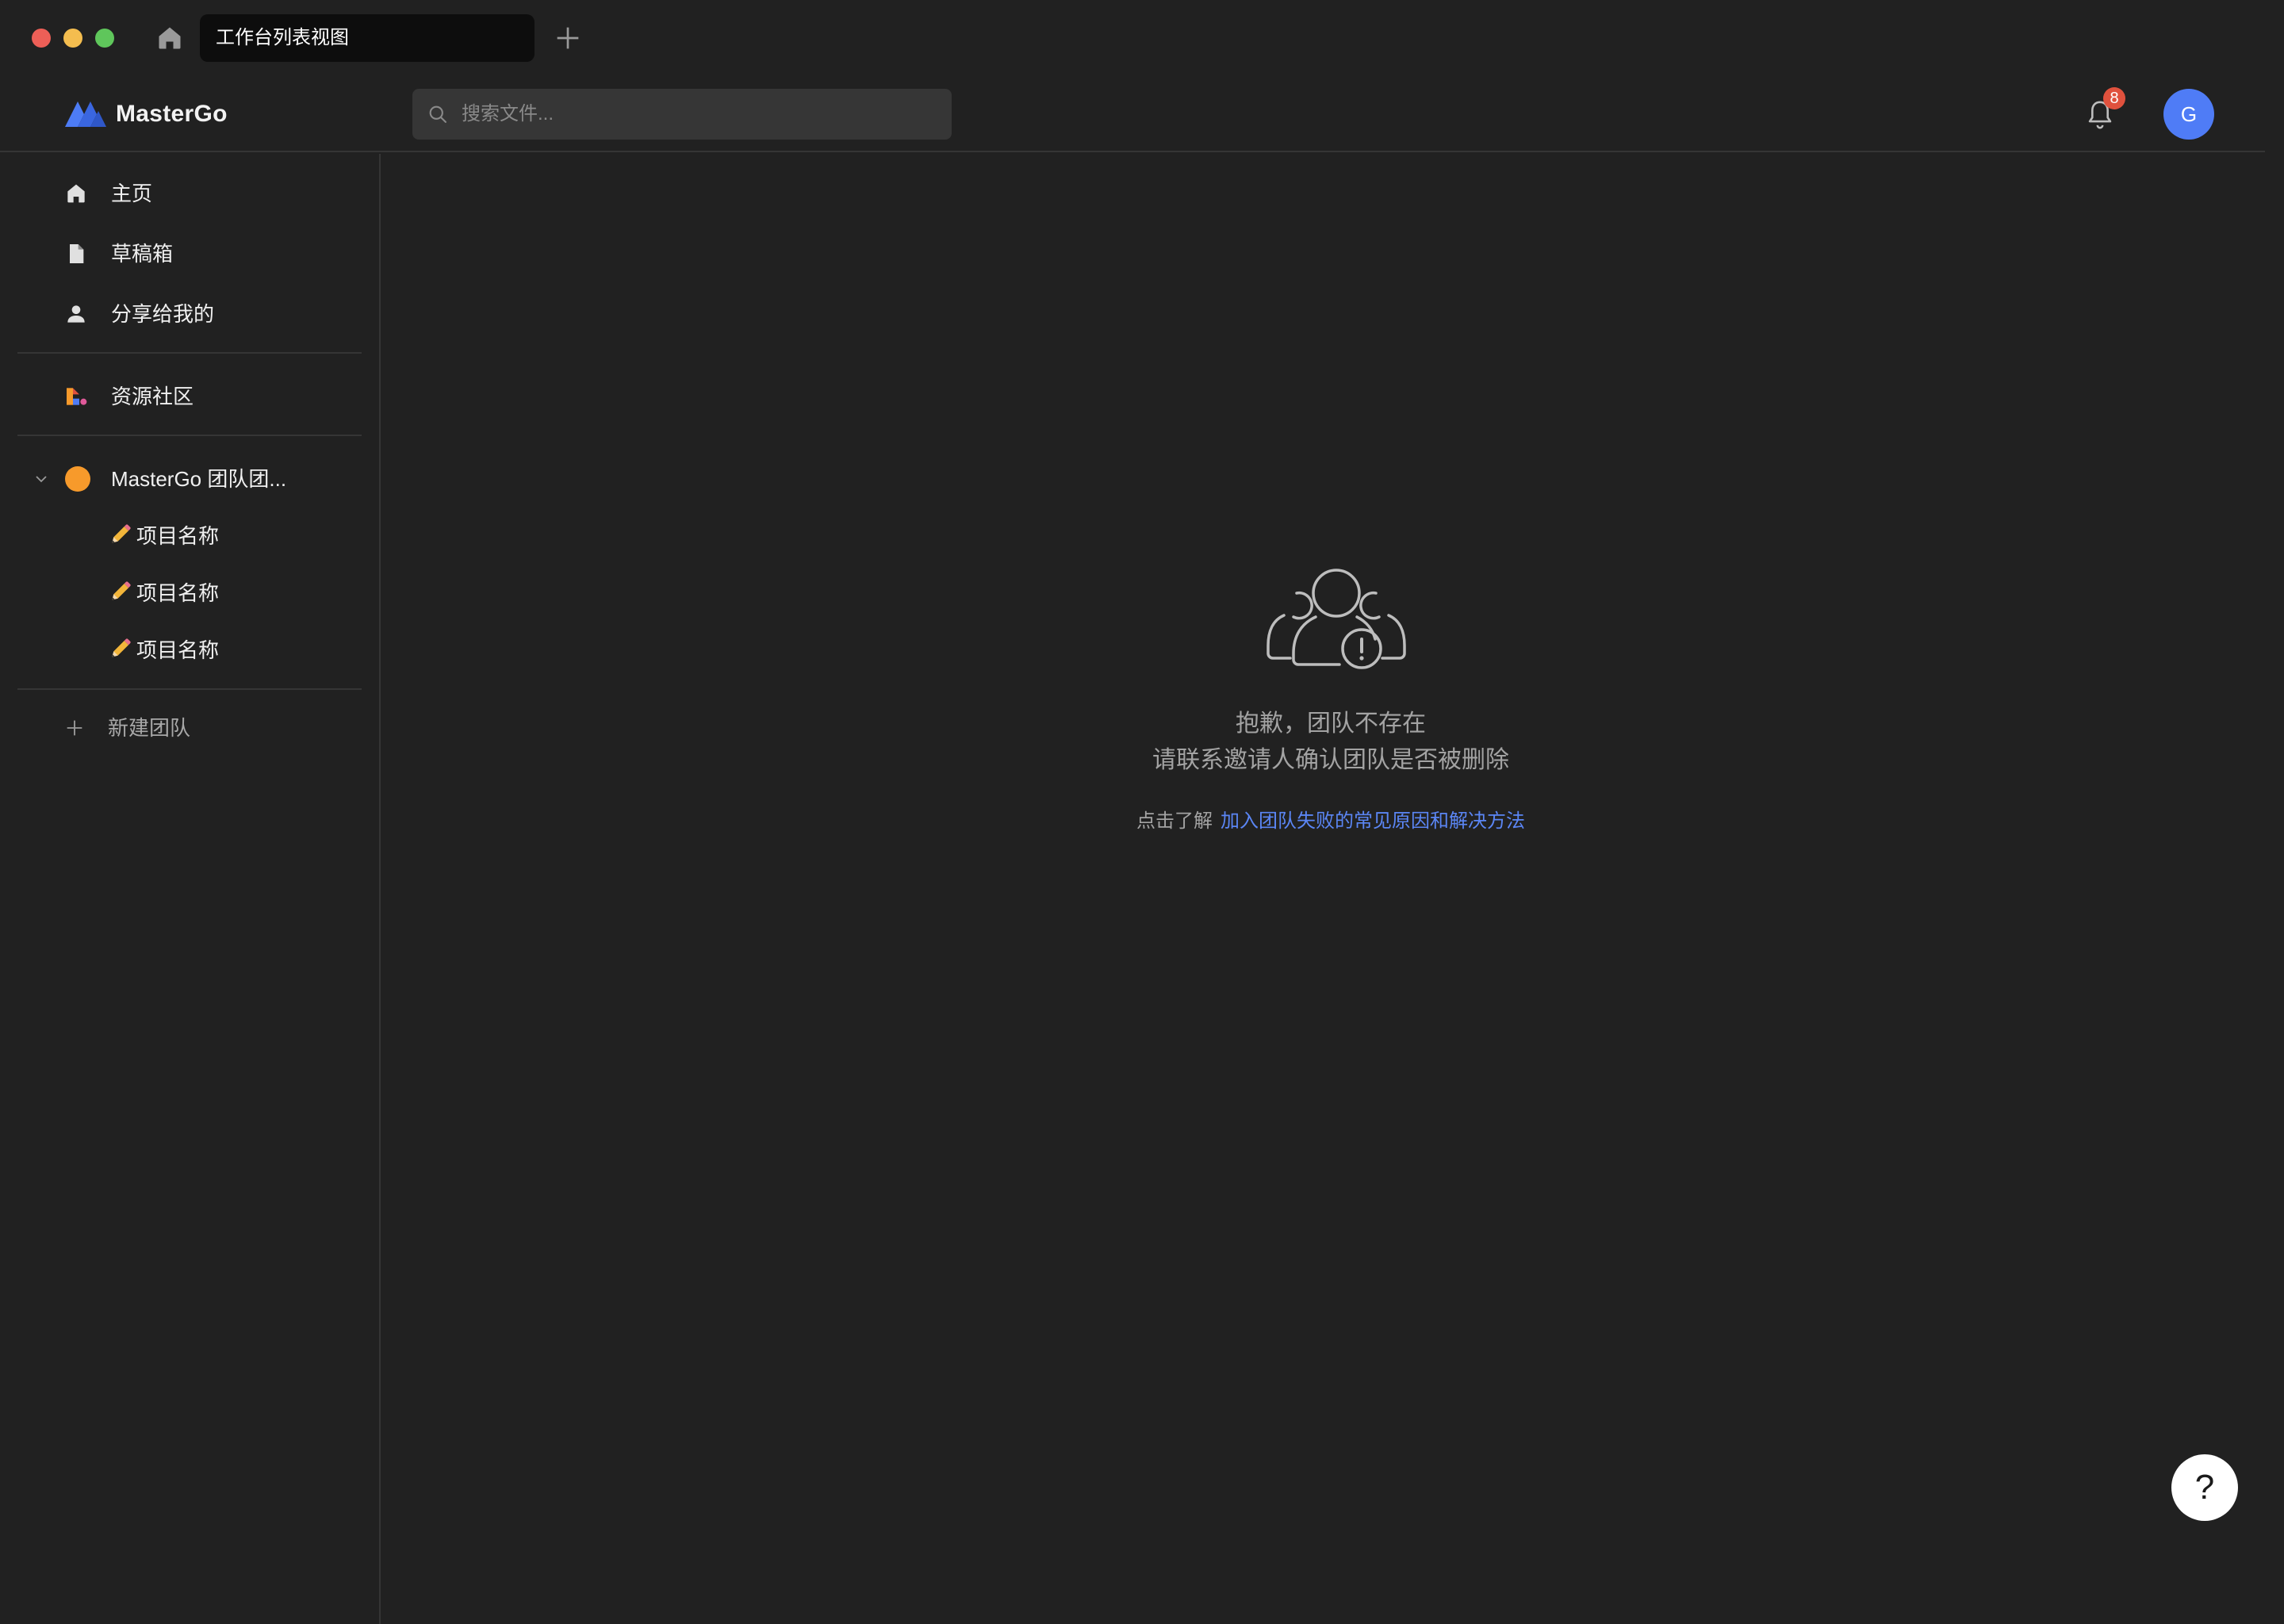 This screenshot has height=1624, width=2284. I want to click on new-tab-plus-icon, so click(568, 38).